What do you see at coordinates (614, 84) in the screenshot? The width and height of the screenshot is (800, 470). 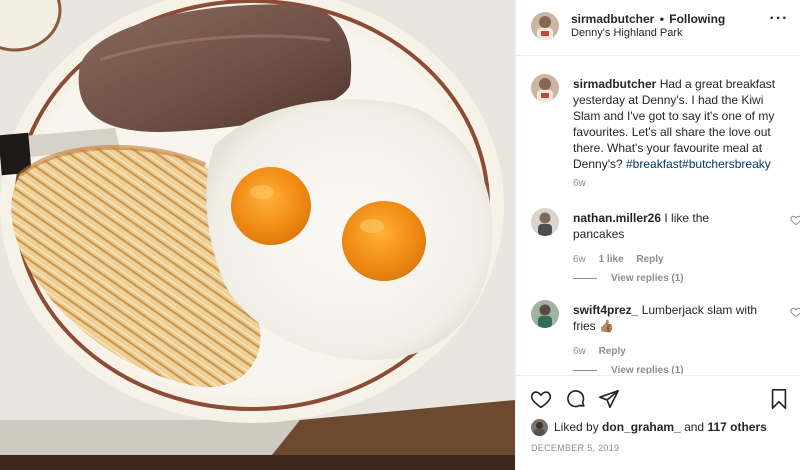 I see `caption-username: sirmadbutcher` at bounding box center [614, 84].